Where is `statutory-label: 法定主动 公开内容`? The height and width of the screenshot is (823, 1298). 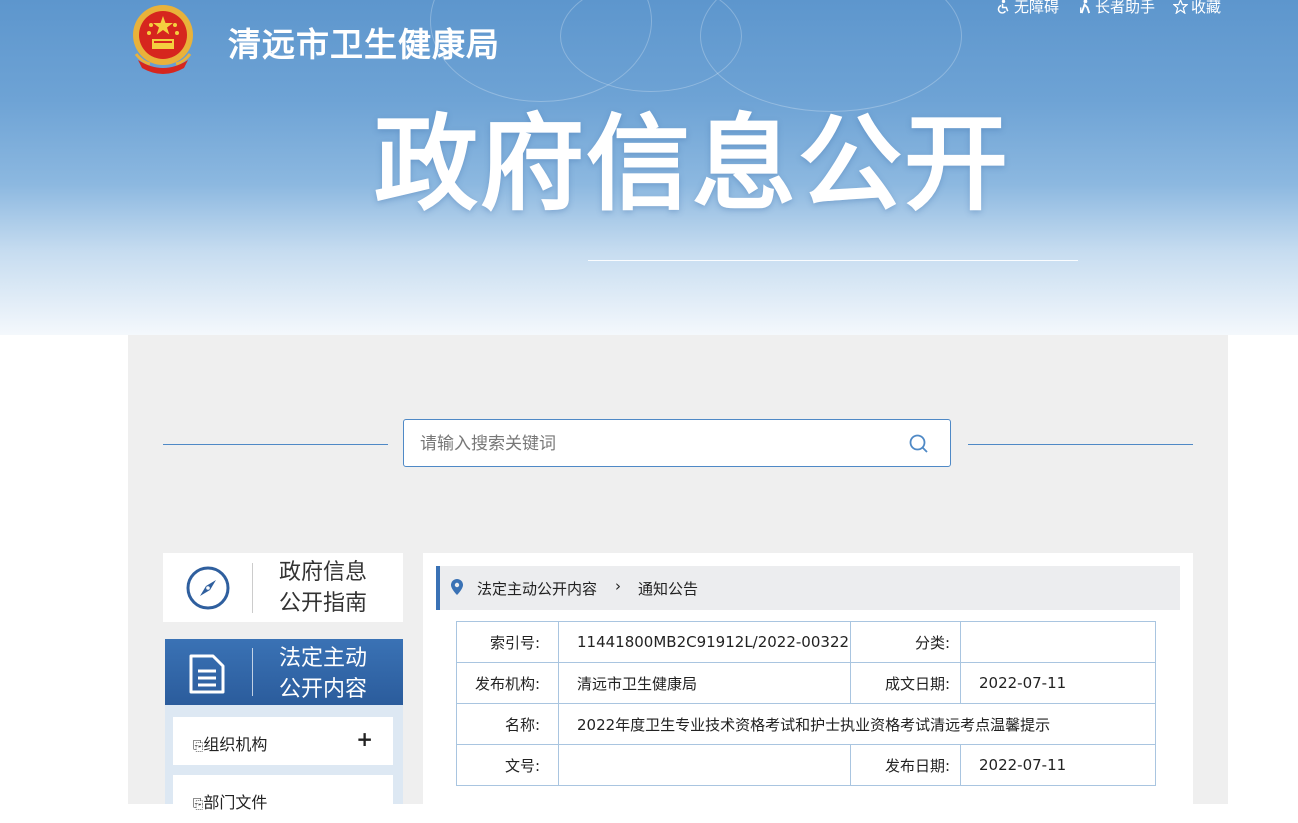 statutory-label: 法定主动 公开内容 is located at coordinates (339, 674).